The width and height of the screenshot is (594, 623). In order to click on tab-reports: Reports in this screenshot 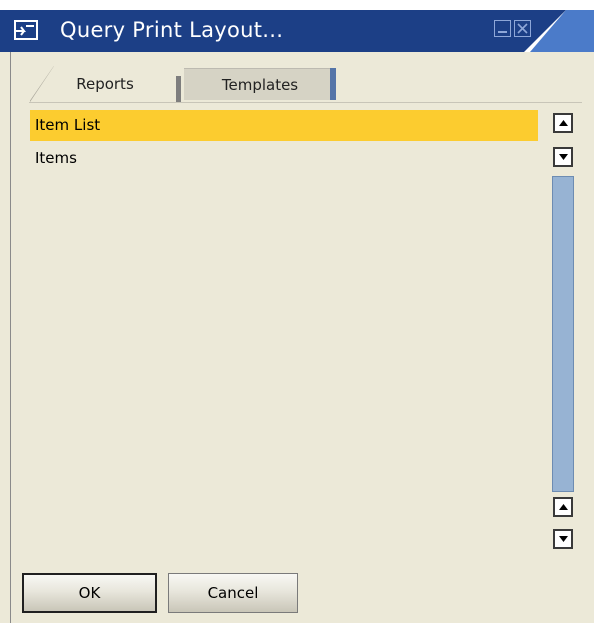, I will do `click(105, 84)`.